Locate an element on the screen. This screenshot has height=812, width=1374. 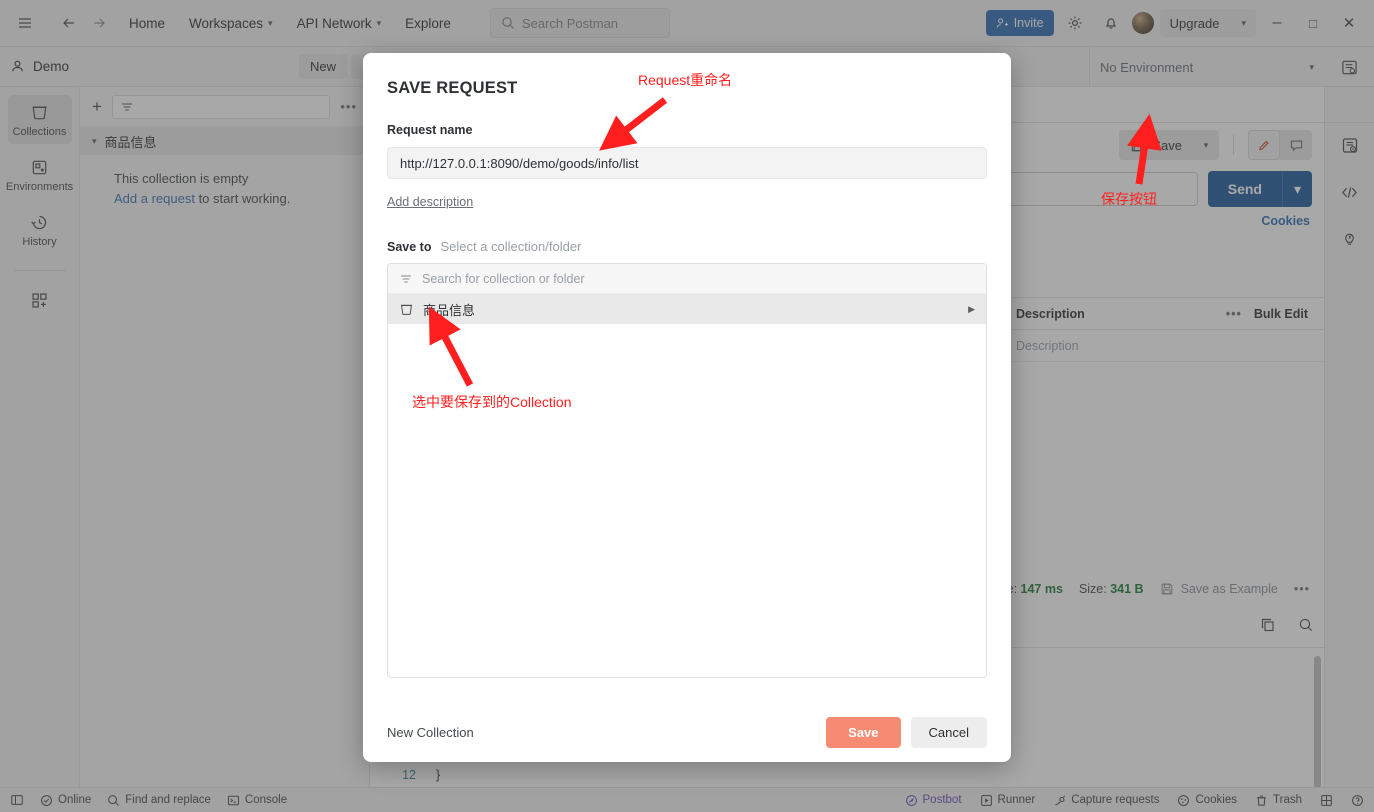
collection-picker-item: 商品信息 ▶ is located at coordinates (687, 309).